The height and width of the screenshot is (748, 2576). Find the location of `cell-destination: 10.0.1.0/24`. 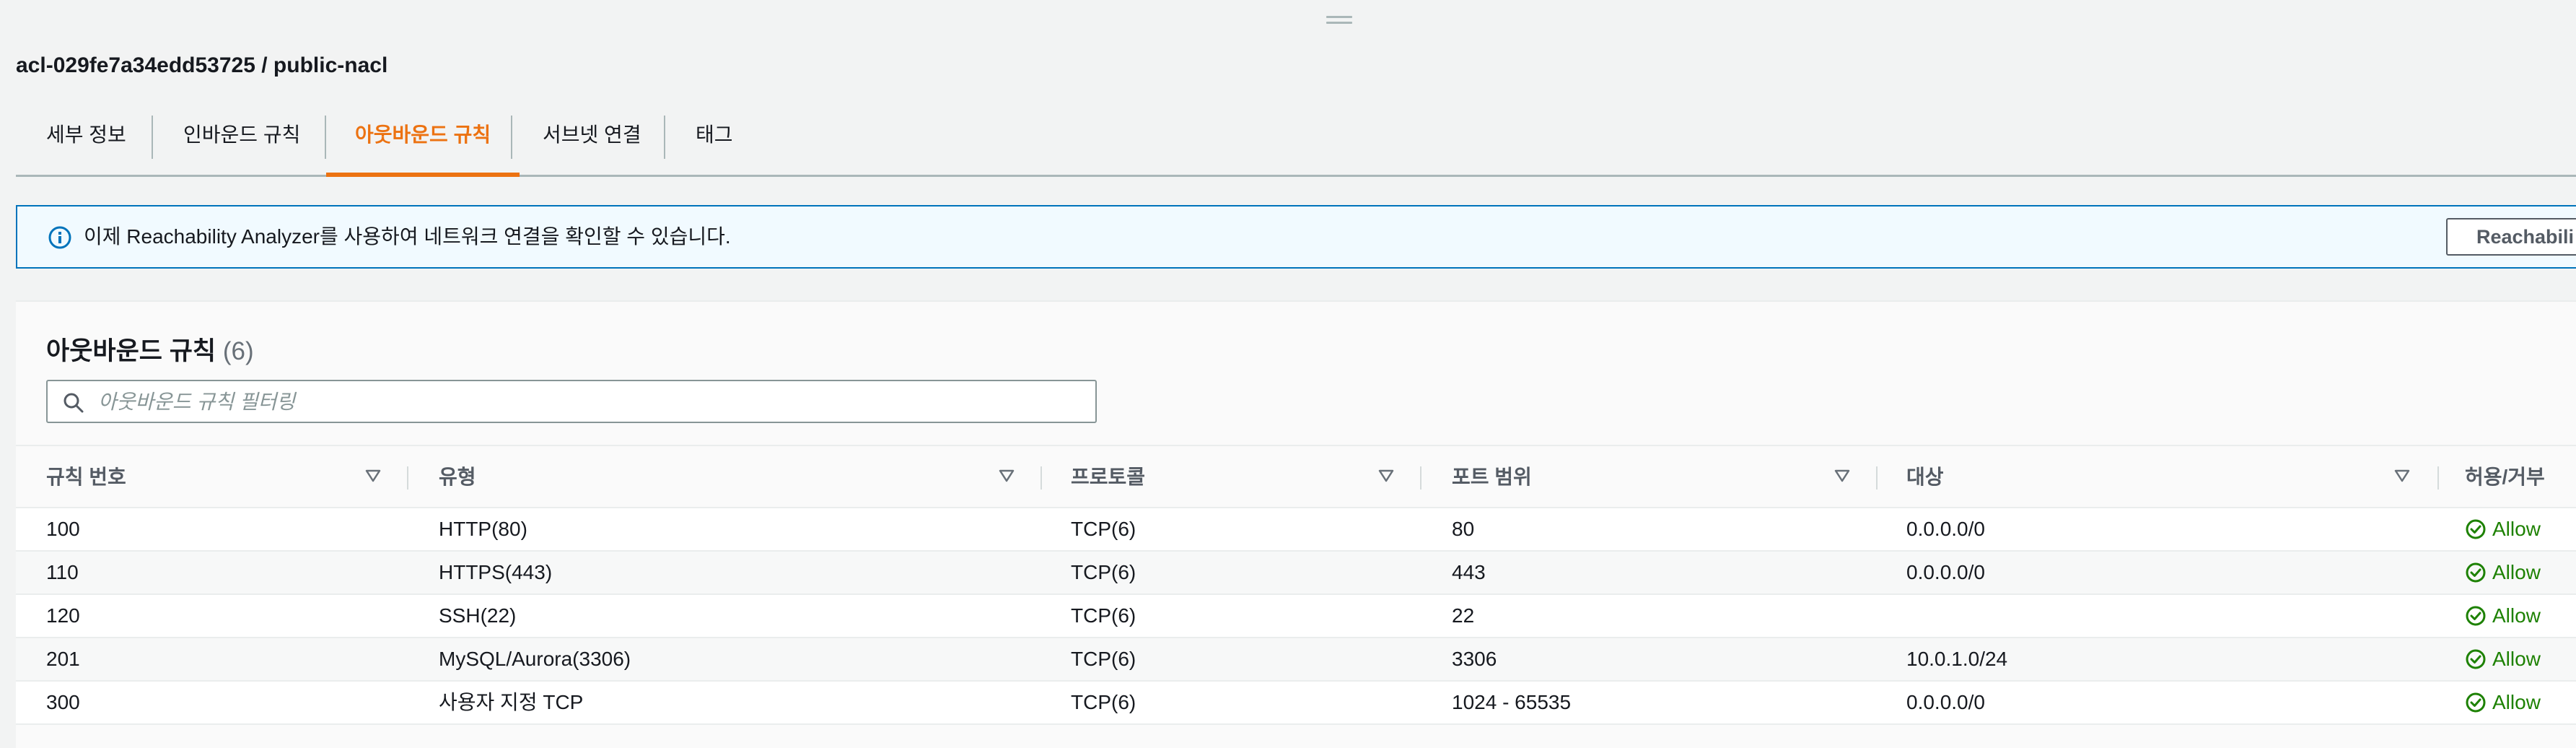

cell-destination: 10.0.1.0/24 is located at coordinates (1957, 659).